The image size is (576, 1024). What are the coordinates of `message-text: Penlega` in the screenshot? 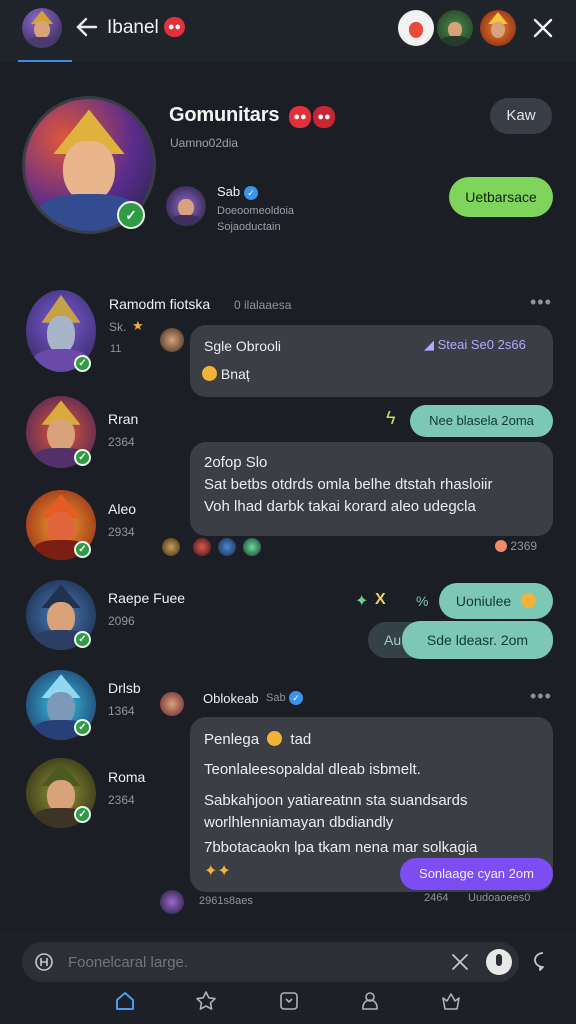 It's located at (232, 739).